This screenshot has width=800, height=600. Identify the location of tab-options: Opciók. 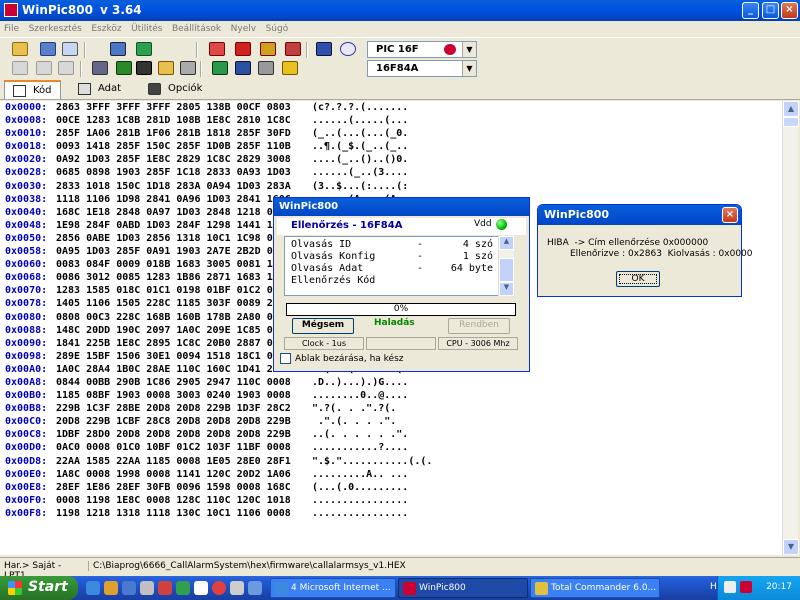
(175, 89).